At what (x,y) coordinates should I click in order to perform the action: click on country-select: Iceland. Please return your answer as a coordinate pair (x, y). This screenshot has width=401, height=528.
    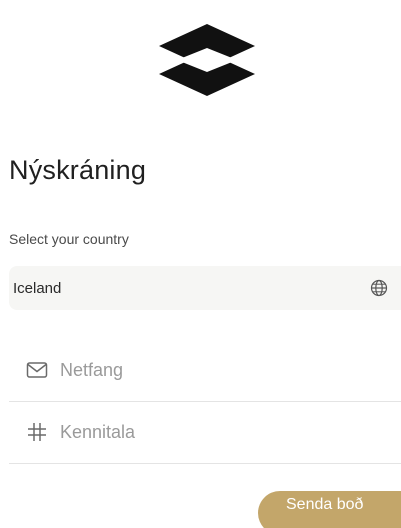
    Looking at the image, I should click on (205, 288).